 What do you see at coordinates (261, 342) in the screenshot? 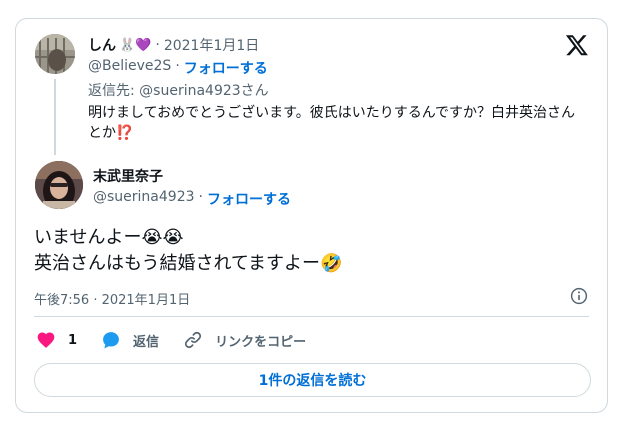
I see `copy-link-label: リンクをコピー` at bounding box center [261, 342].